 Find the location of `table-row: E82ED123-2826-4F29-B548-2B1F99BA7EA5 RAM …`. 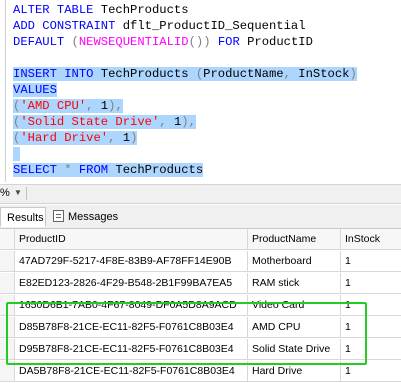

table-row: E82ED123-2826-4F29-B548-2B1F99BA7EA5 RAM … is located at coordinates (200, 284).